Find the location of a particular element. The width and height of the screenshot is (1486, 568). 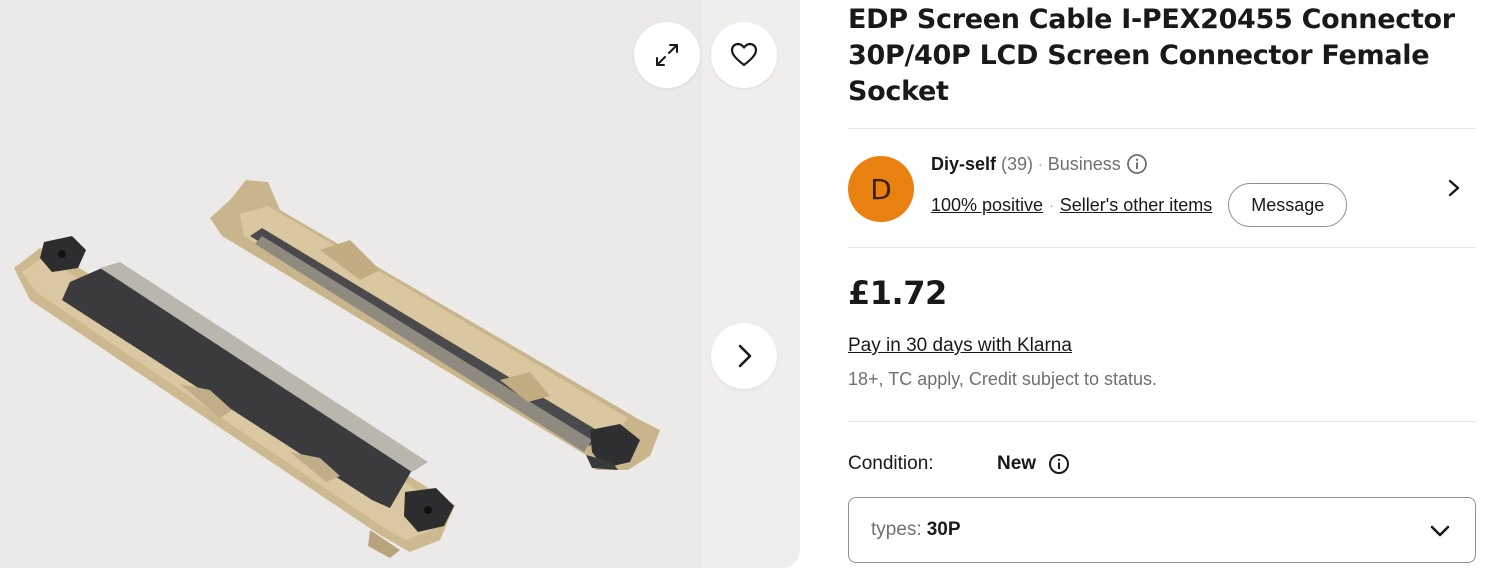

price: £1.72 is located at coordinates (897, 293).